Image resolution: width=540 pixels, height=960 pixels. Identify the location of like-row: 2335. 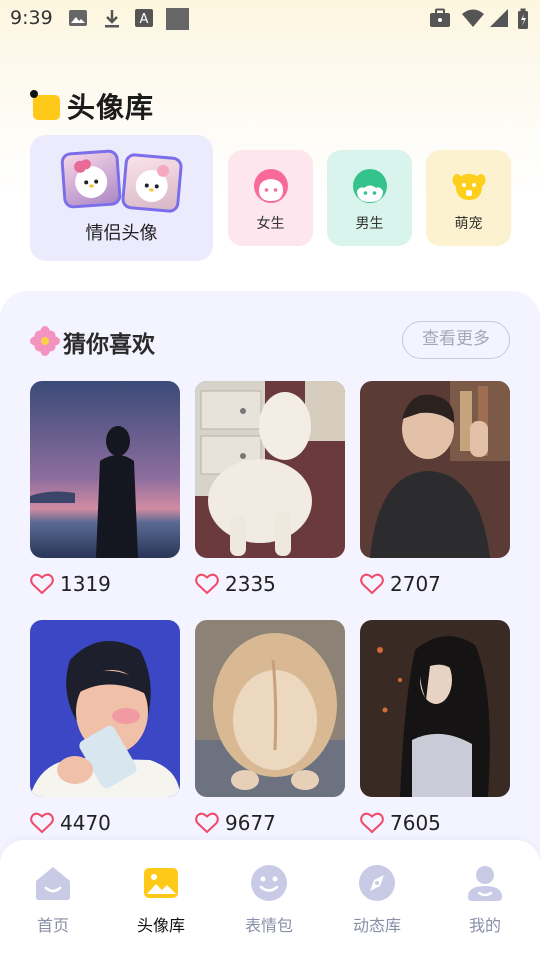
(270, 585).